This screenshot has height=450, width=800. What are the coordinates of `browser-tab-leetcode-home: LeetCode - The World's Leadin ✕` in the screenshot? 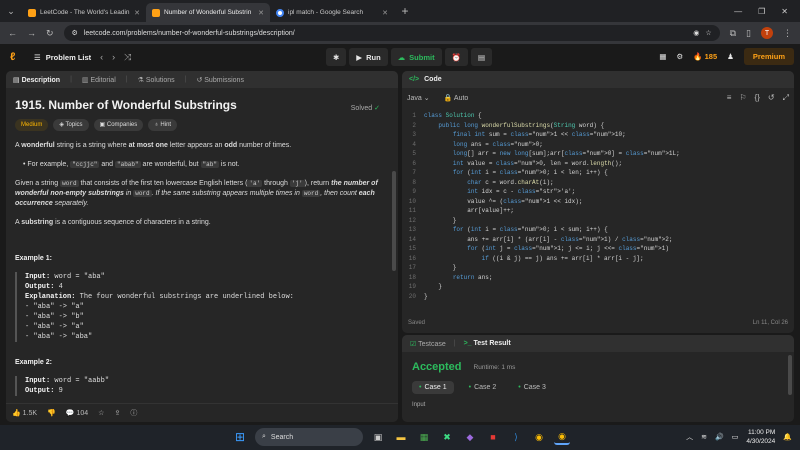 It's located at (84, 12).